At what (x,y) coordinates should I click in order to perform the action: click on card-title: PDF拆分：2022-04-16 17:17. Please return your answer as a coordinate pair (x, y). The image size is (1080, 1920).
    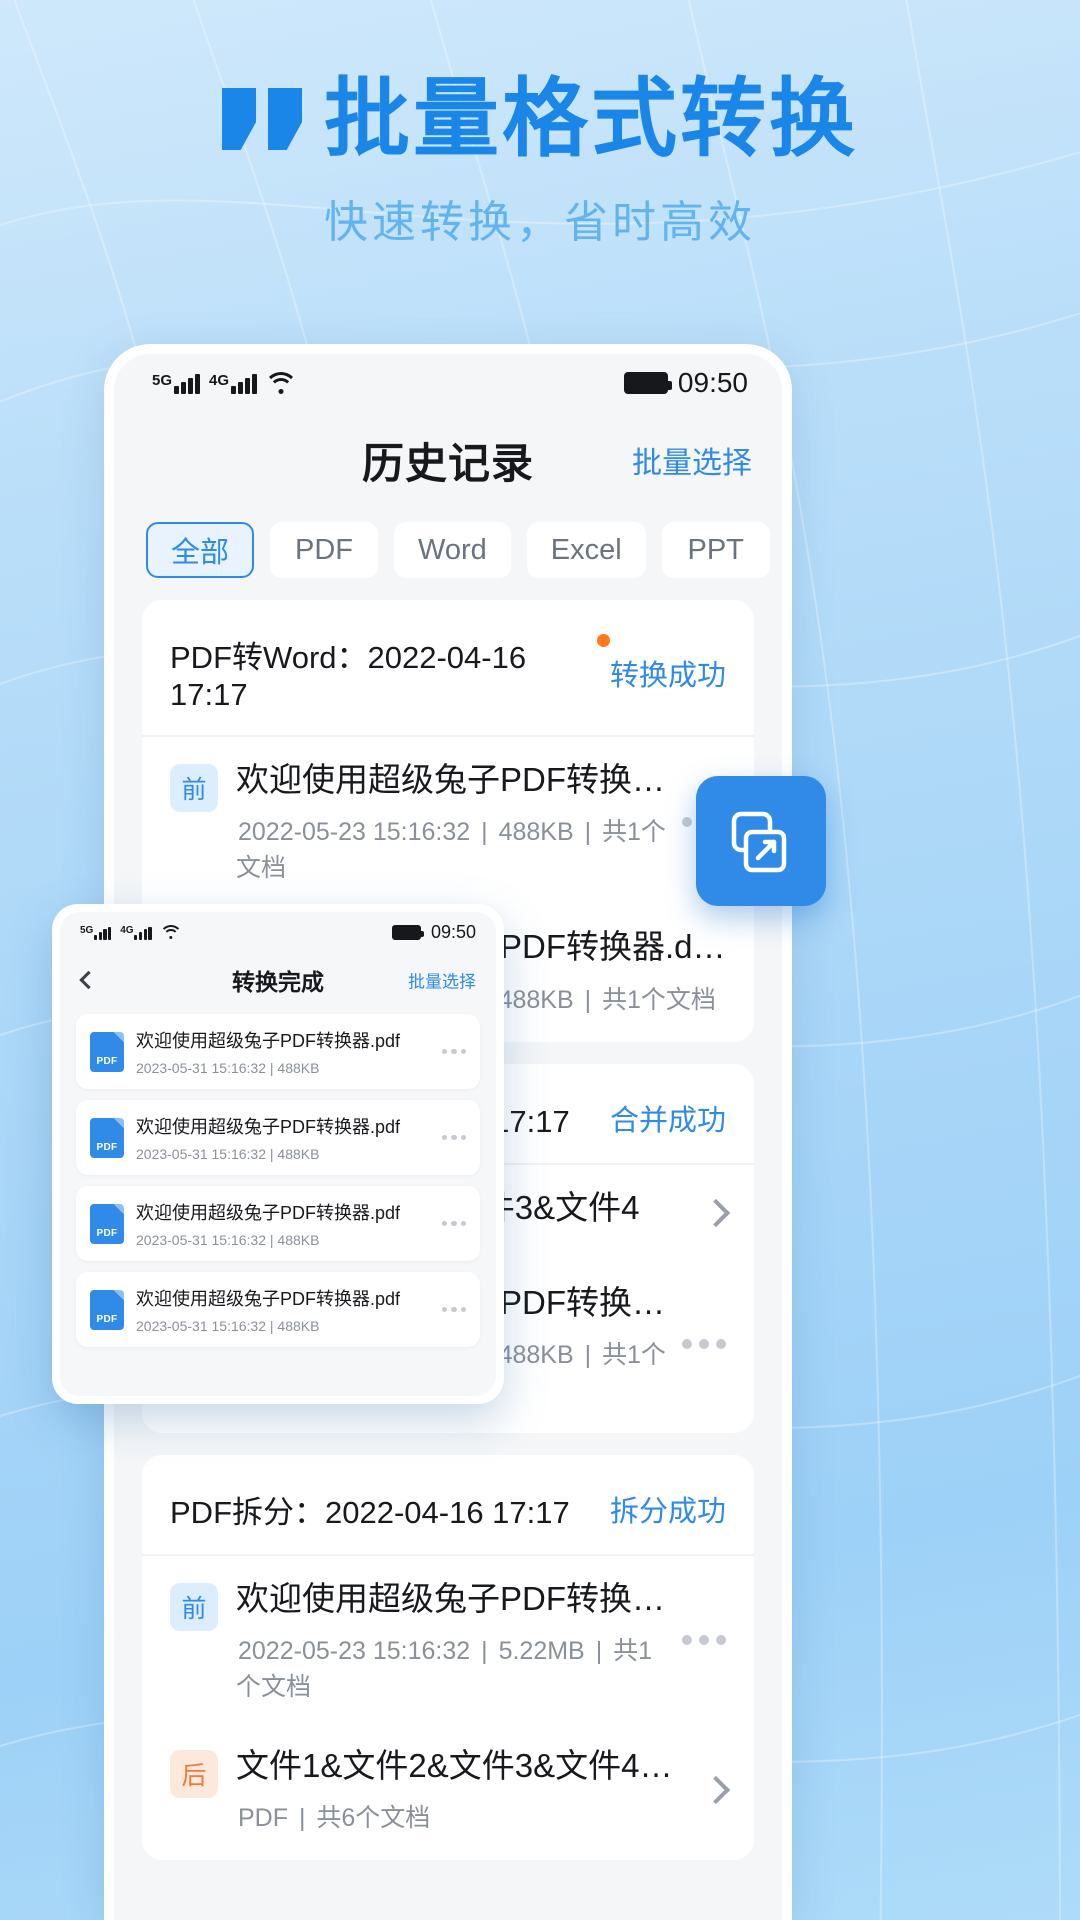
    Looking at the image, I should click on (379, 1509).